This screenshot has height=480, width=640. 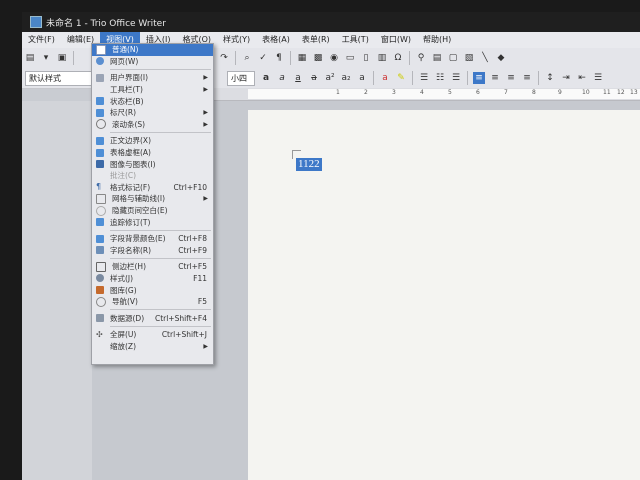 I want to click on justify-icon: ≡, so click(x=527, y=78).